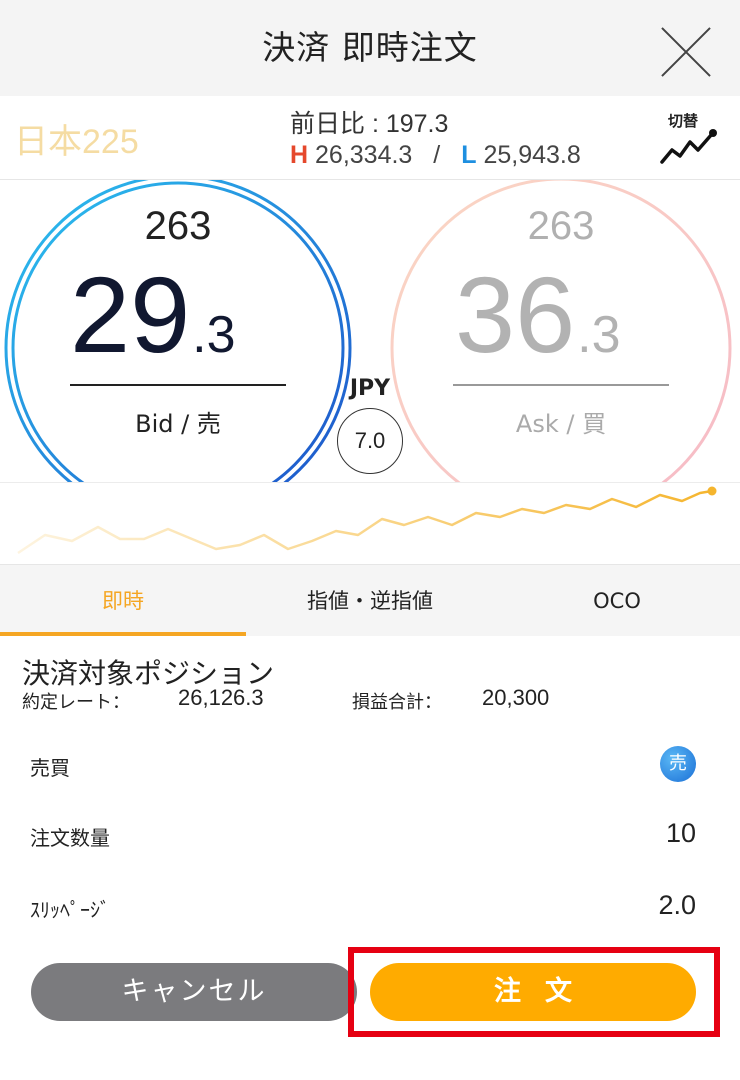 The width and height of the screenshot is (740, 1080). What do you see at coordinates (681, 833) in the screenshot?
I see `quantity-value: 10` at bounding box center [681, 833].